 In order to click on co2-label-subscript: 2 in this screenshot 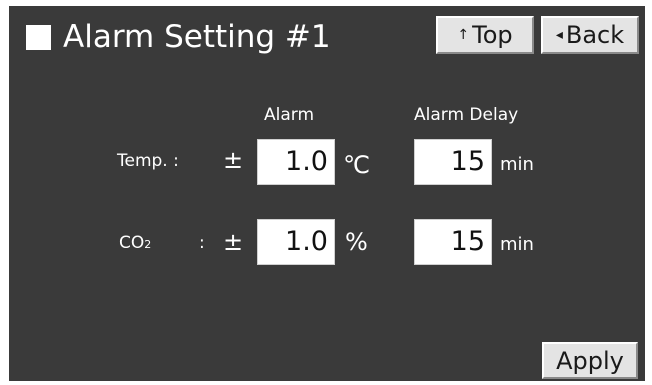, I will do `click(148, 244)`.